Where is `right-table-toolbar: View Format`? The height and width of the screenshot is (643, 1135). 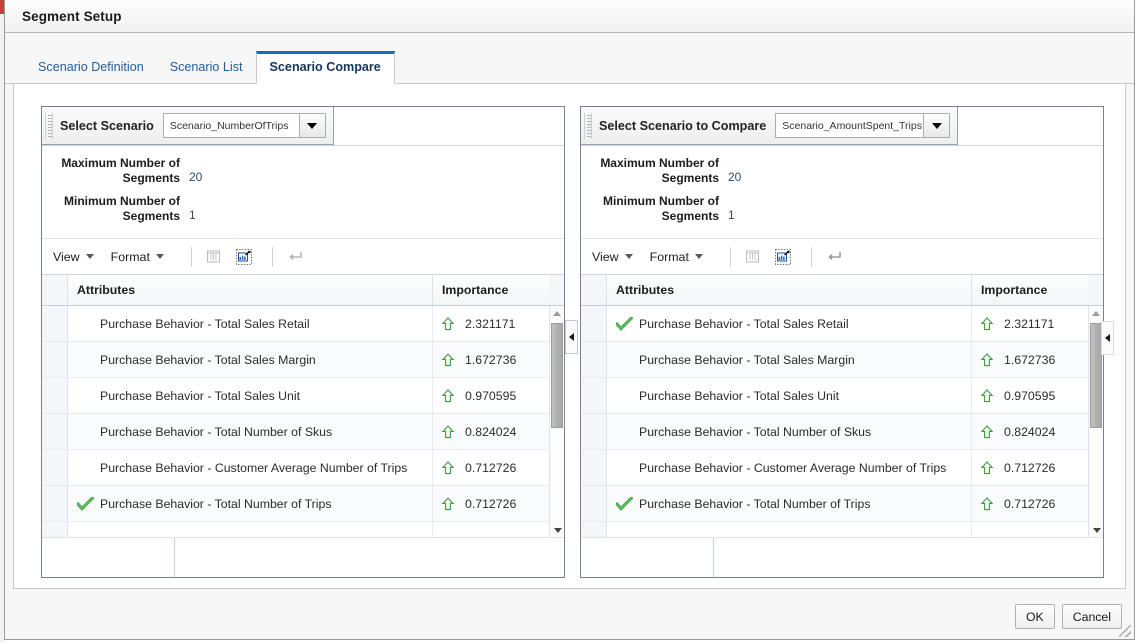
right-table-toolbar: View Format is located at coordinates (842, 257).